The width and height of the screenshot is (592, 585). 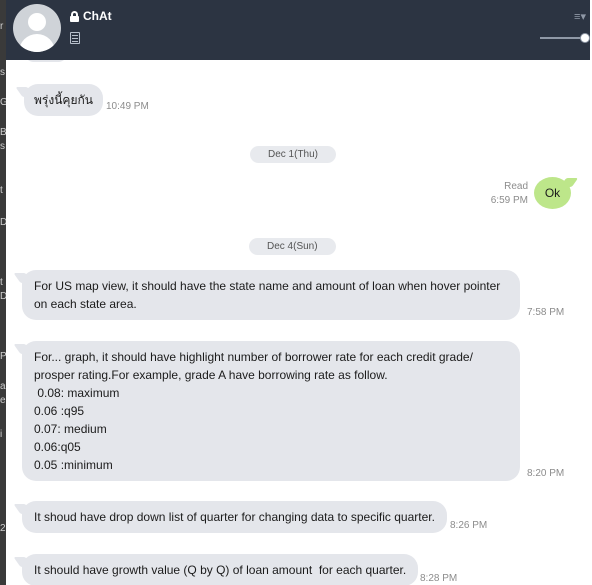 What do you see at coordinates (59, 411) in the screenshot?
I see `message-line: 0.06 :q95` at bounding box center [59, 411].